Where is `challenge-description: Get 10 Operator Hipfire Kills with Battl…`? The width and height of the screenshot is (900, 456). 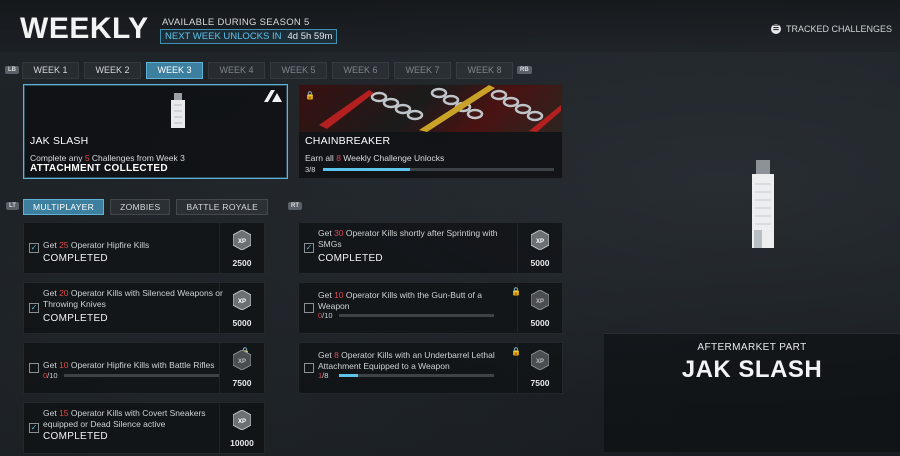
challenge-description: Get 10 Operator Hipfire Kills with Battl… is located at coordinates (129, 365).